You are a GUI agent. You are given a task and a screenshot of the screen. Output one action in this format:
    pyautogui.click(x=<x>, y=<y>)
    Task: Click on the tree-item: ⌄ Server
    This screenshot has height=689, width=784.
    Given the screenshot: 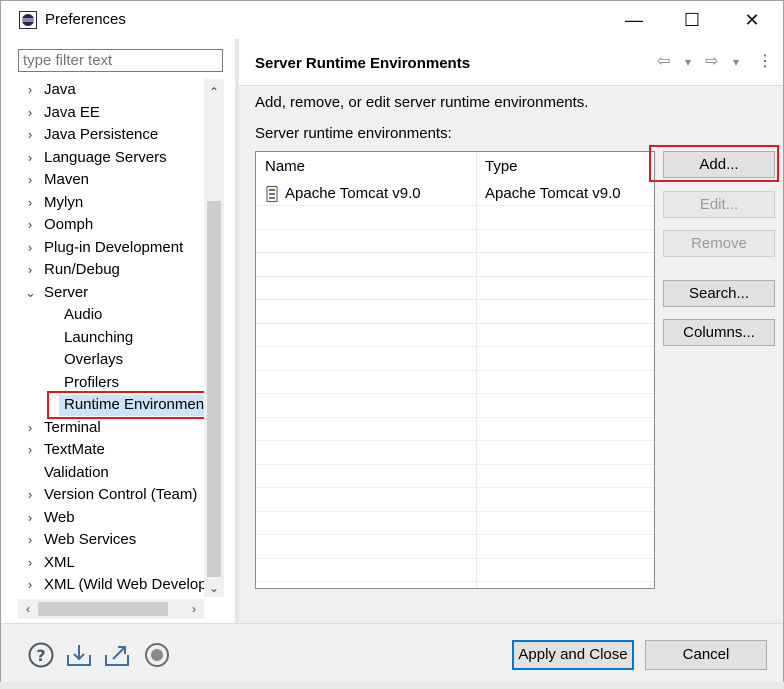 What is the action you would take?
    pyautogui.click(x=111, y=293)
    